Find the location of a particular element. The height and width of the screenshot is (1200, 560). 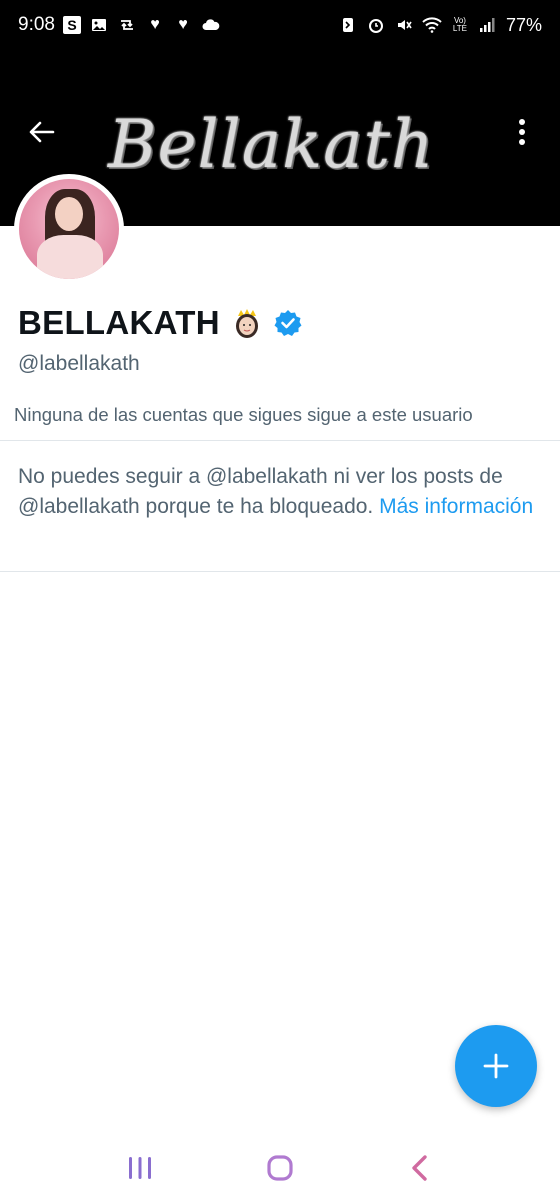

banner-logo-text: Bellakath is located at coordinates (271, 144).